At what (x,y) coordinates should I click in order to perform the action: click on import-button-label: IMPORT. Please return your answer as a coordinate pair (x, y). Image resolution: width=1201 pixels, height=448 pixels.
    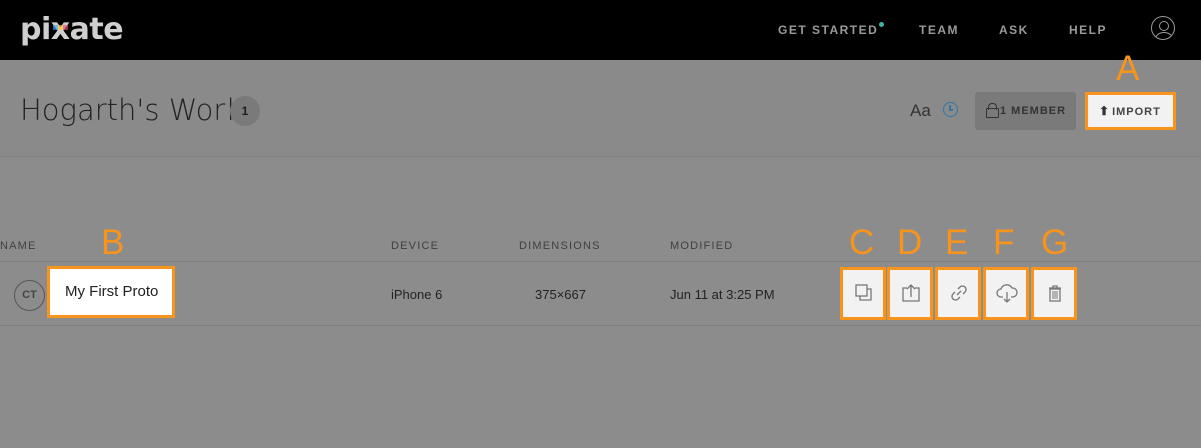
    Looking at the image, I should click on (1136, 112).